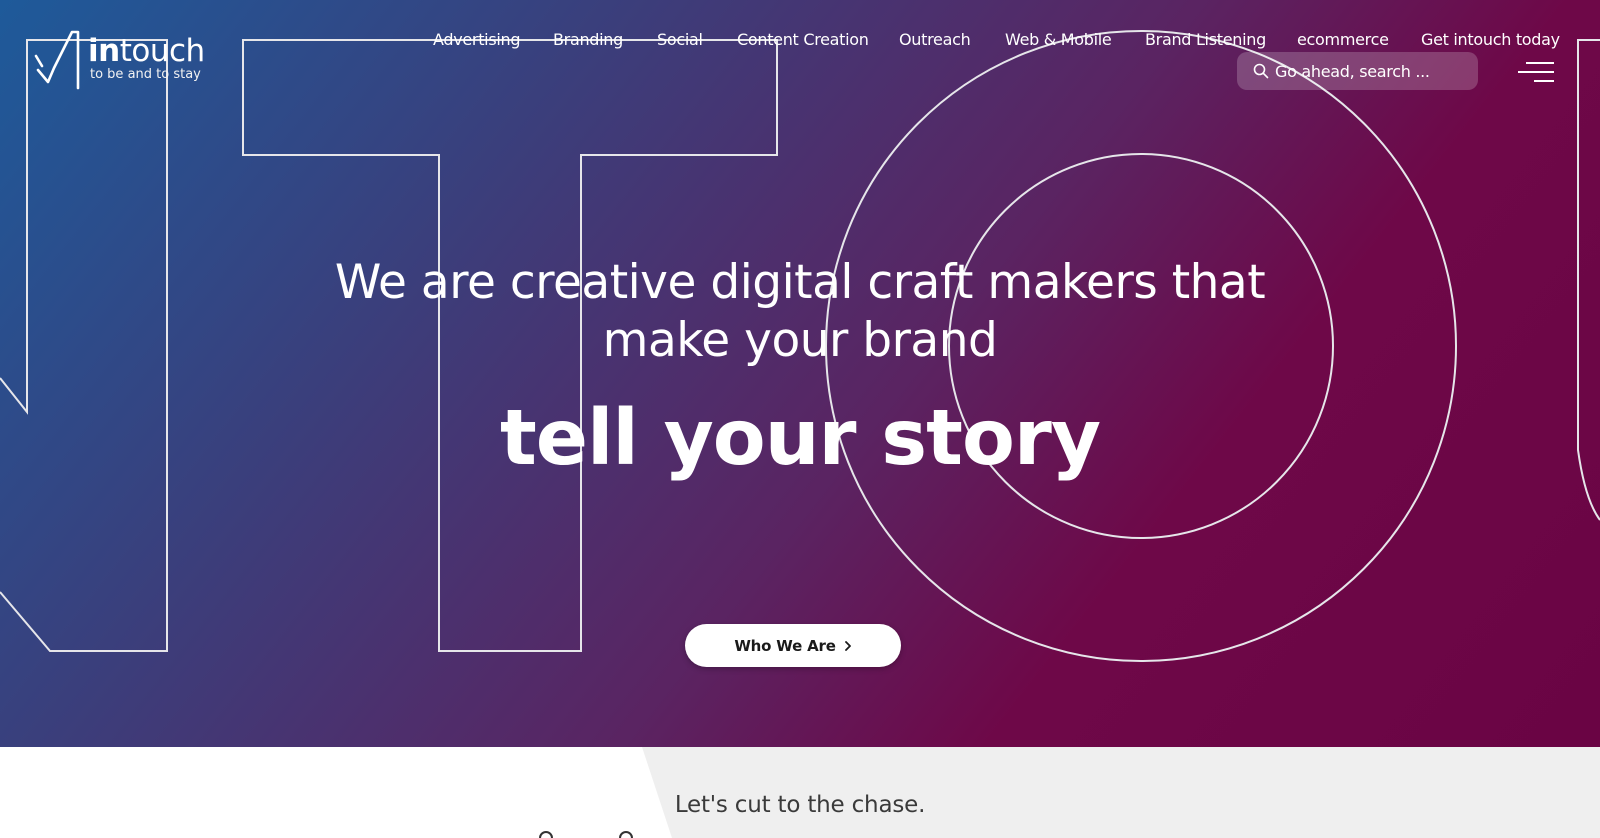 This screenshot has height=838, width=1600. What do you see at coordinates (800, 340) in the screenshot?
I see `hero-headline-line-2: make your brand` at bounding box center [800, 340].